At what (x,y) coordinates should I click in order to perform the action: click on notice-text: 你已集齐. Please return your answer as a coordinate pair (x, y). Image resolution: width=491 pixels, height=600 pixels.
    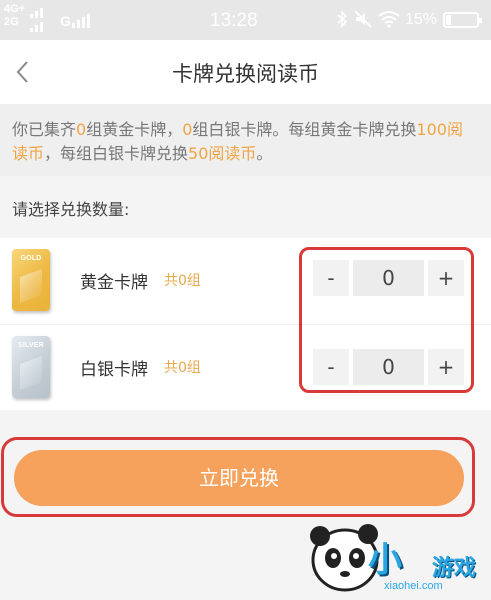
    Looking at the image, I should click on (44, 129).